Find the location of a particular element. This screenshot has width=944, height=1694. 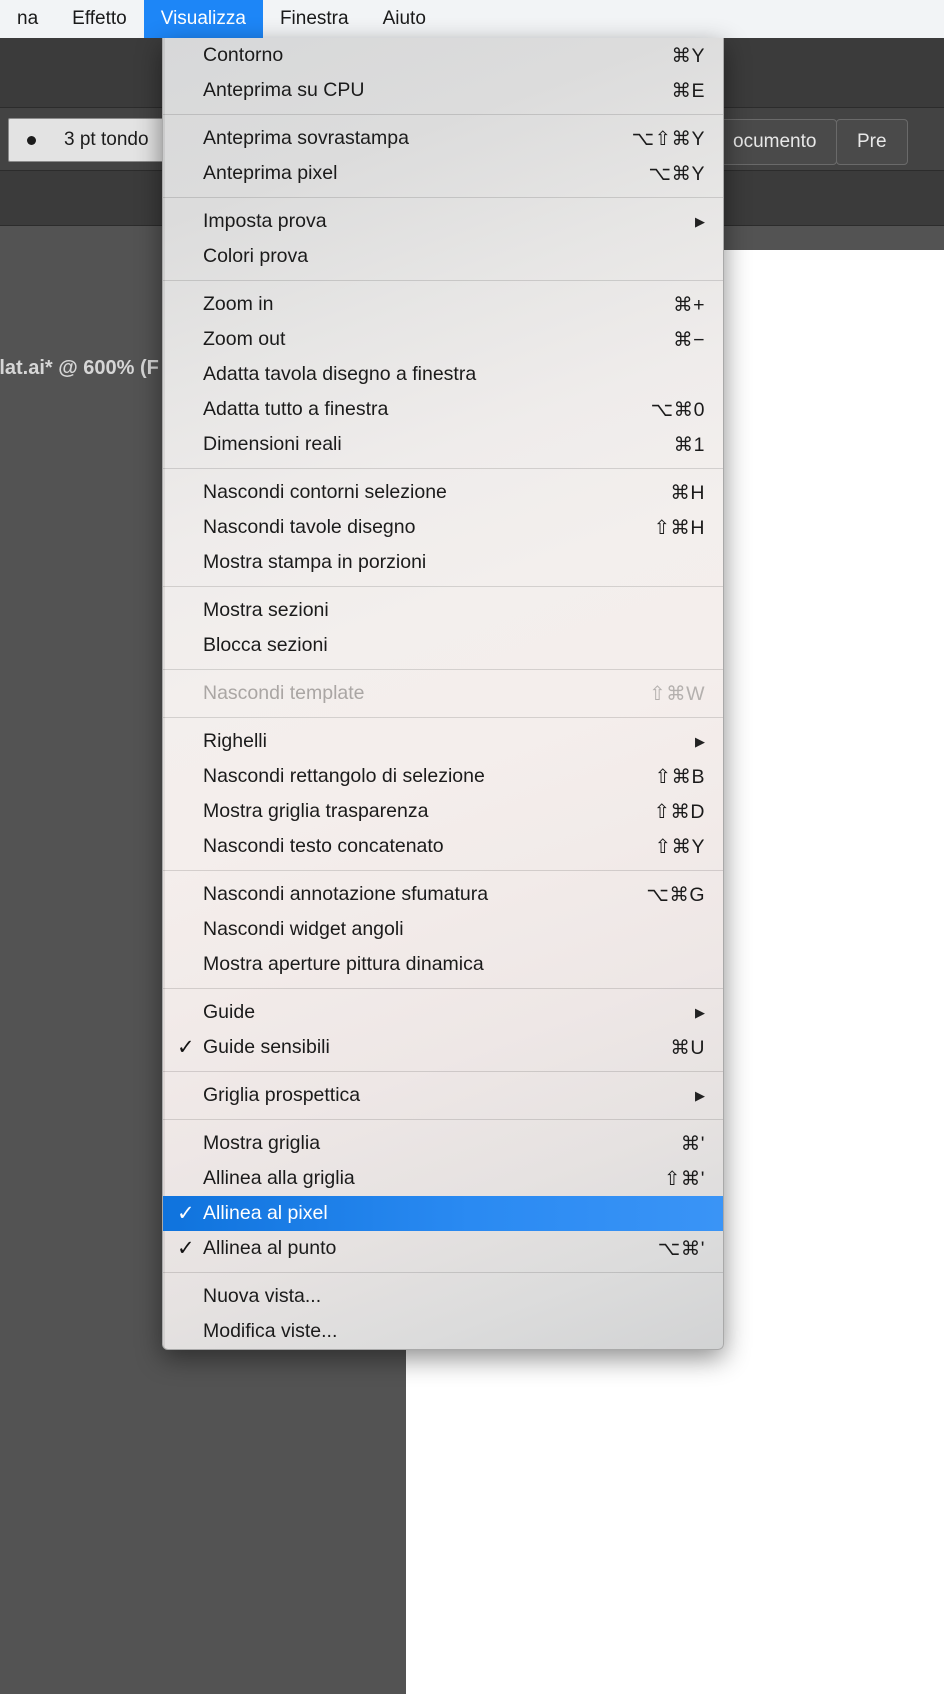

menu-item-mostra-griglia: Mostra griglia ⌘' is located at coordinates (443, 1143).